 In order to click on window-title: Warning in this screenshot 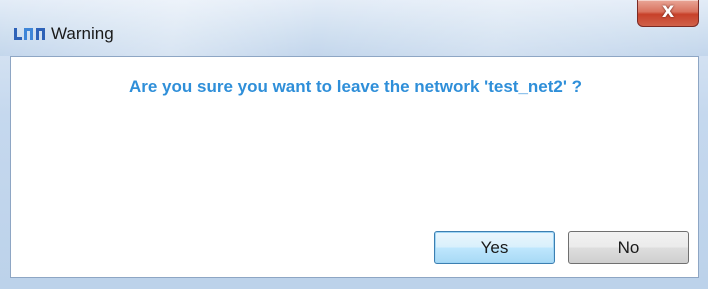, I will do `click(82, 33)`.